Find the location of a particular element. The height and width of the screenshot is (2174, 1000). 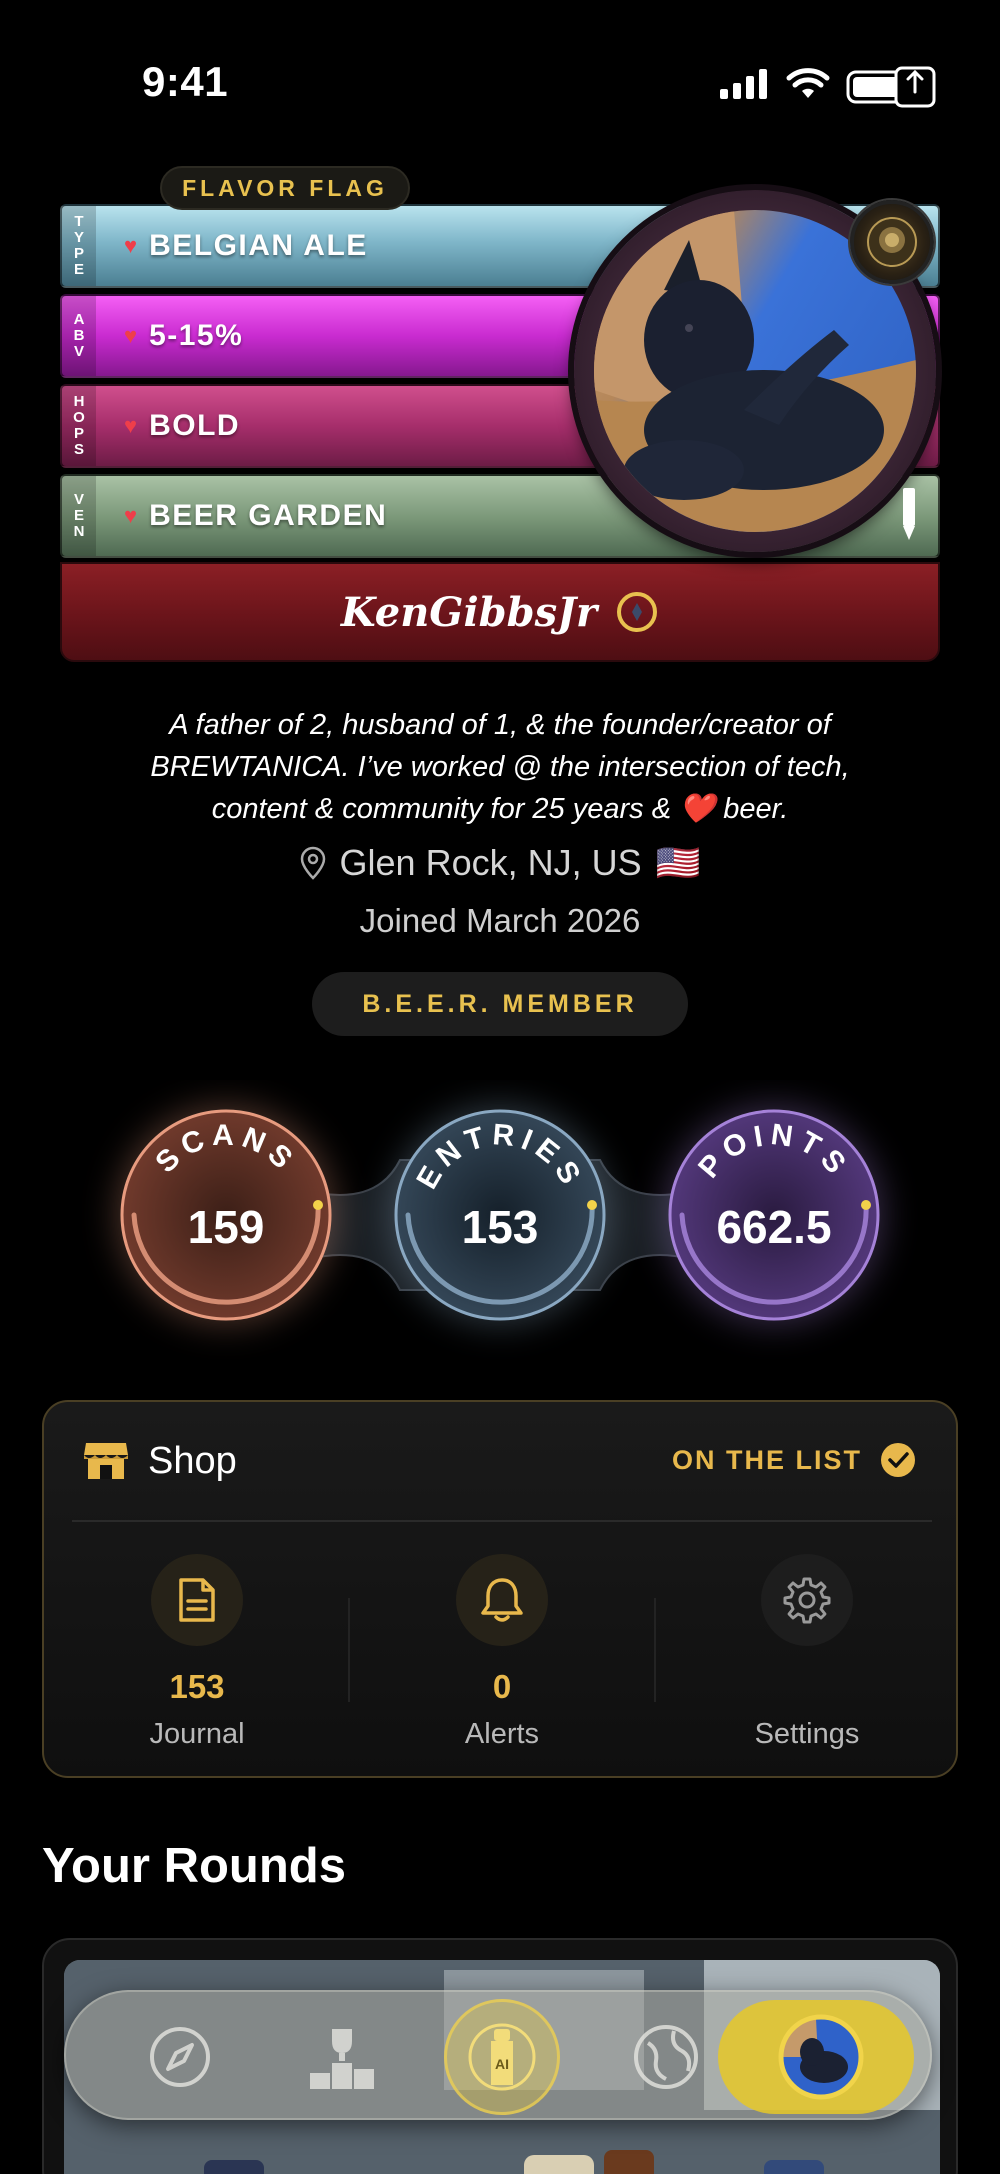

journal-count: 153 is located at coordinates (197, 1686).